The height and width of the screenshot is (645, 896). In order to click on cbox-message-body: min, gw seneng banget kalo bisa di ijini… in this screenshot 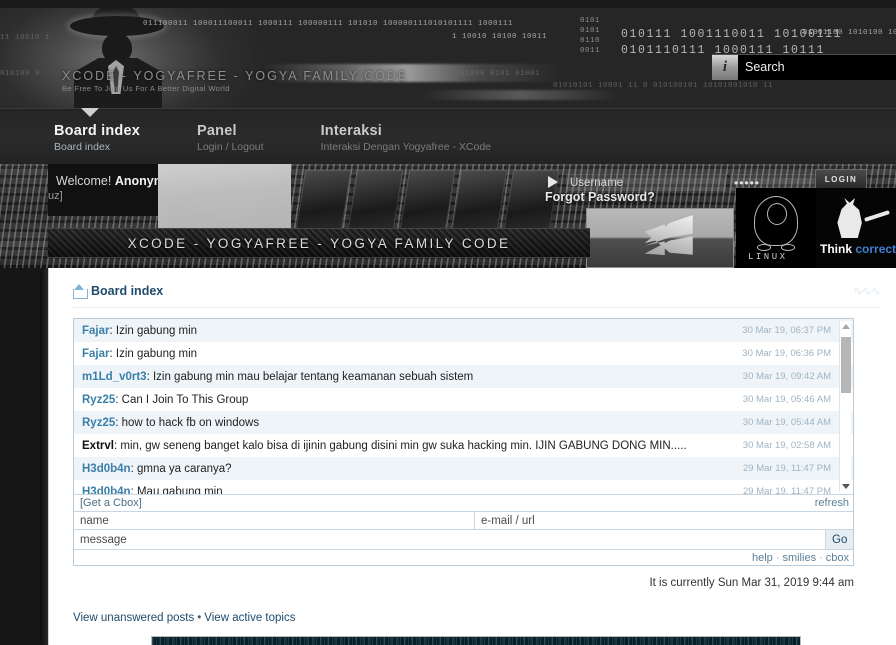, I will do `click(403, 445)`.